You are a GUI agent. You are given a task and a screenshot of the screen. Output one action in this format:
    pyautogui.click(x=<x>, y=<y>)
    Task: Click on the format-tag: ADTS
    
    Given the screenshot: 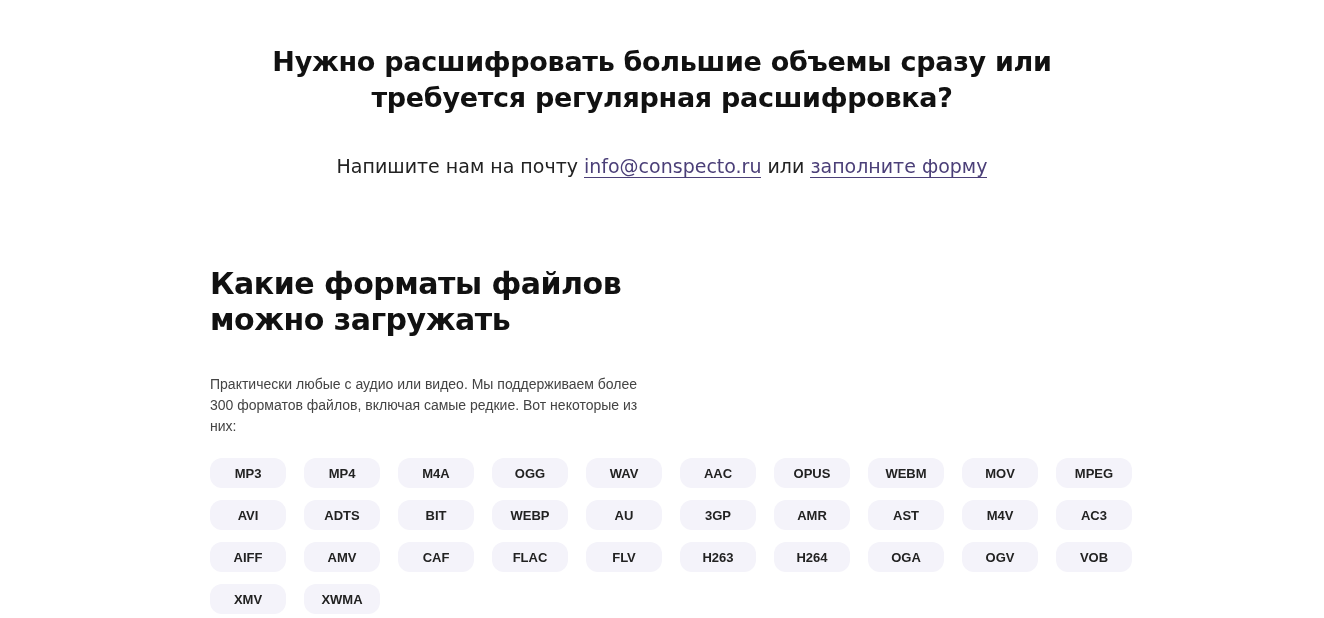 What is the action you would take?
    pyautogui.click(x=342, y=515)
    